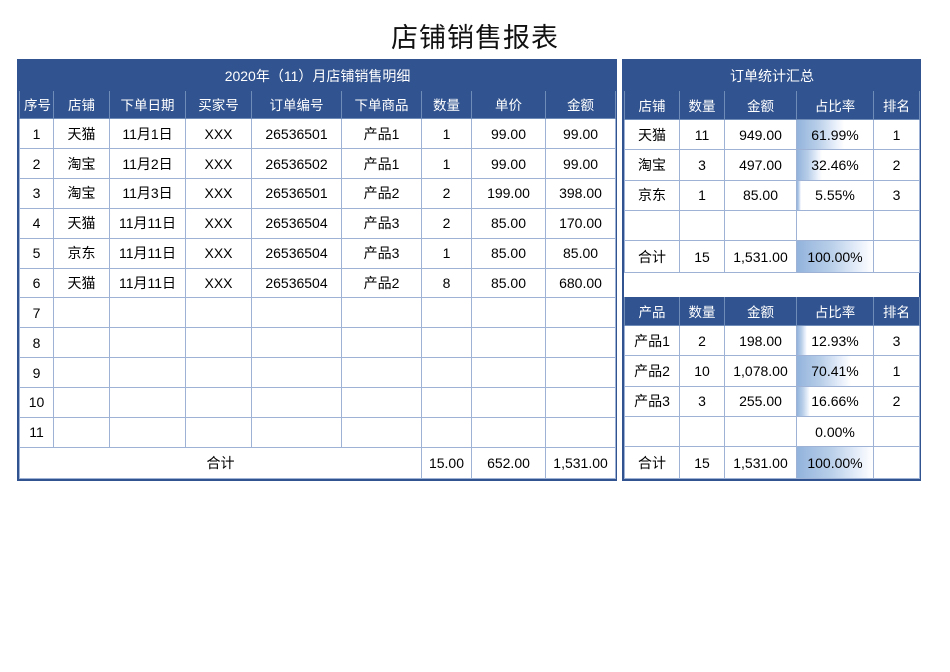 This screenshot has width=950, height=672. What do you see at coordinates (318, 193) in the screenshot?
I see `table-row: 3 淘宝 11月3日 XXX 26536501 产品2 2 199.00 398.00` at bounding box center [318, 193].